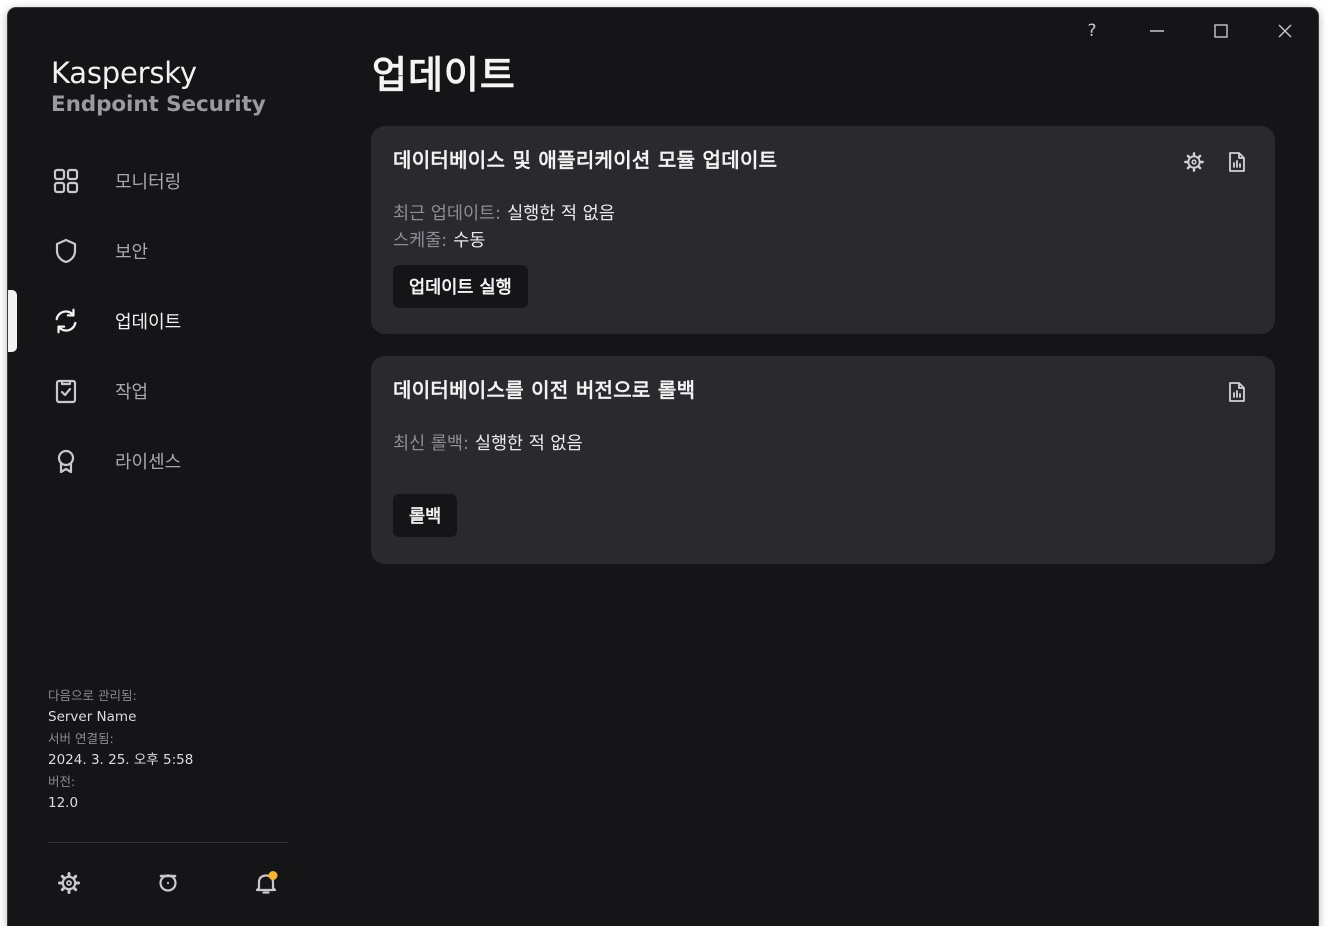  I want to click on sidebar-item-tasks: 작업, so click(158, 391).